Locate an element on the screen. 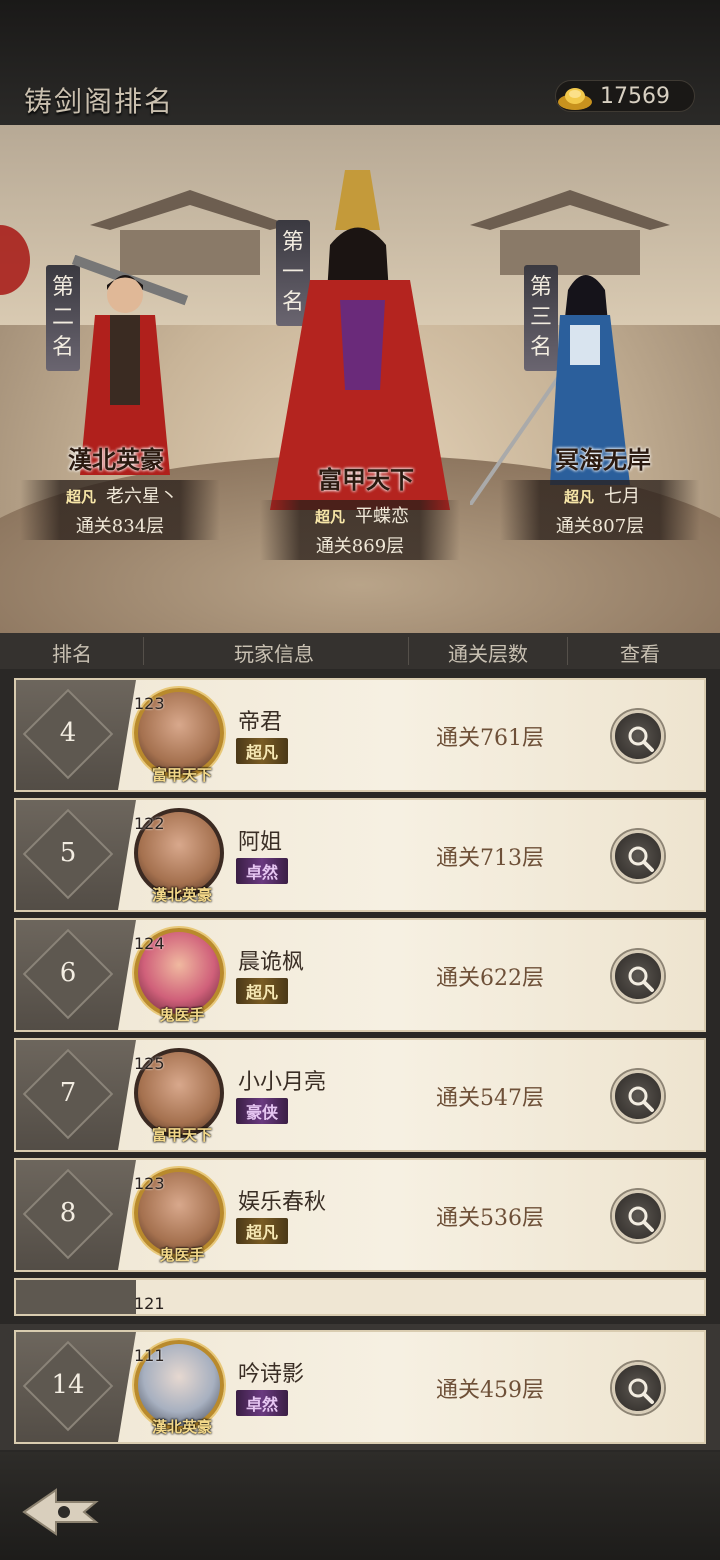  col-view: 查看 is located at coordinates (640, 654).